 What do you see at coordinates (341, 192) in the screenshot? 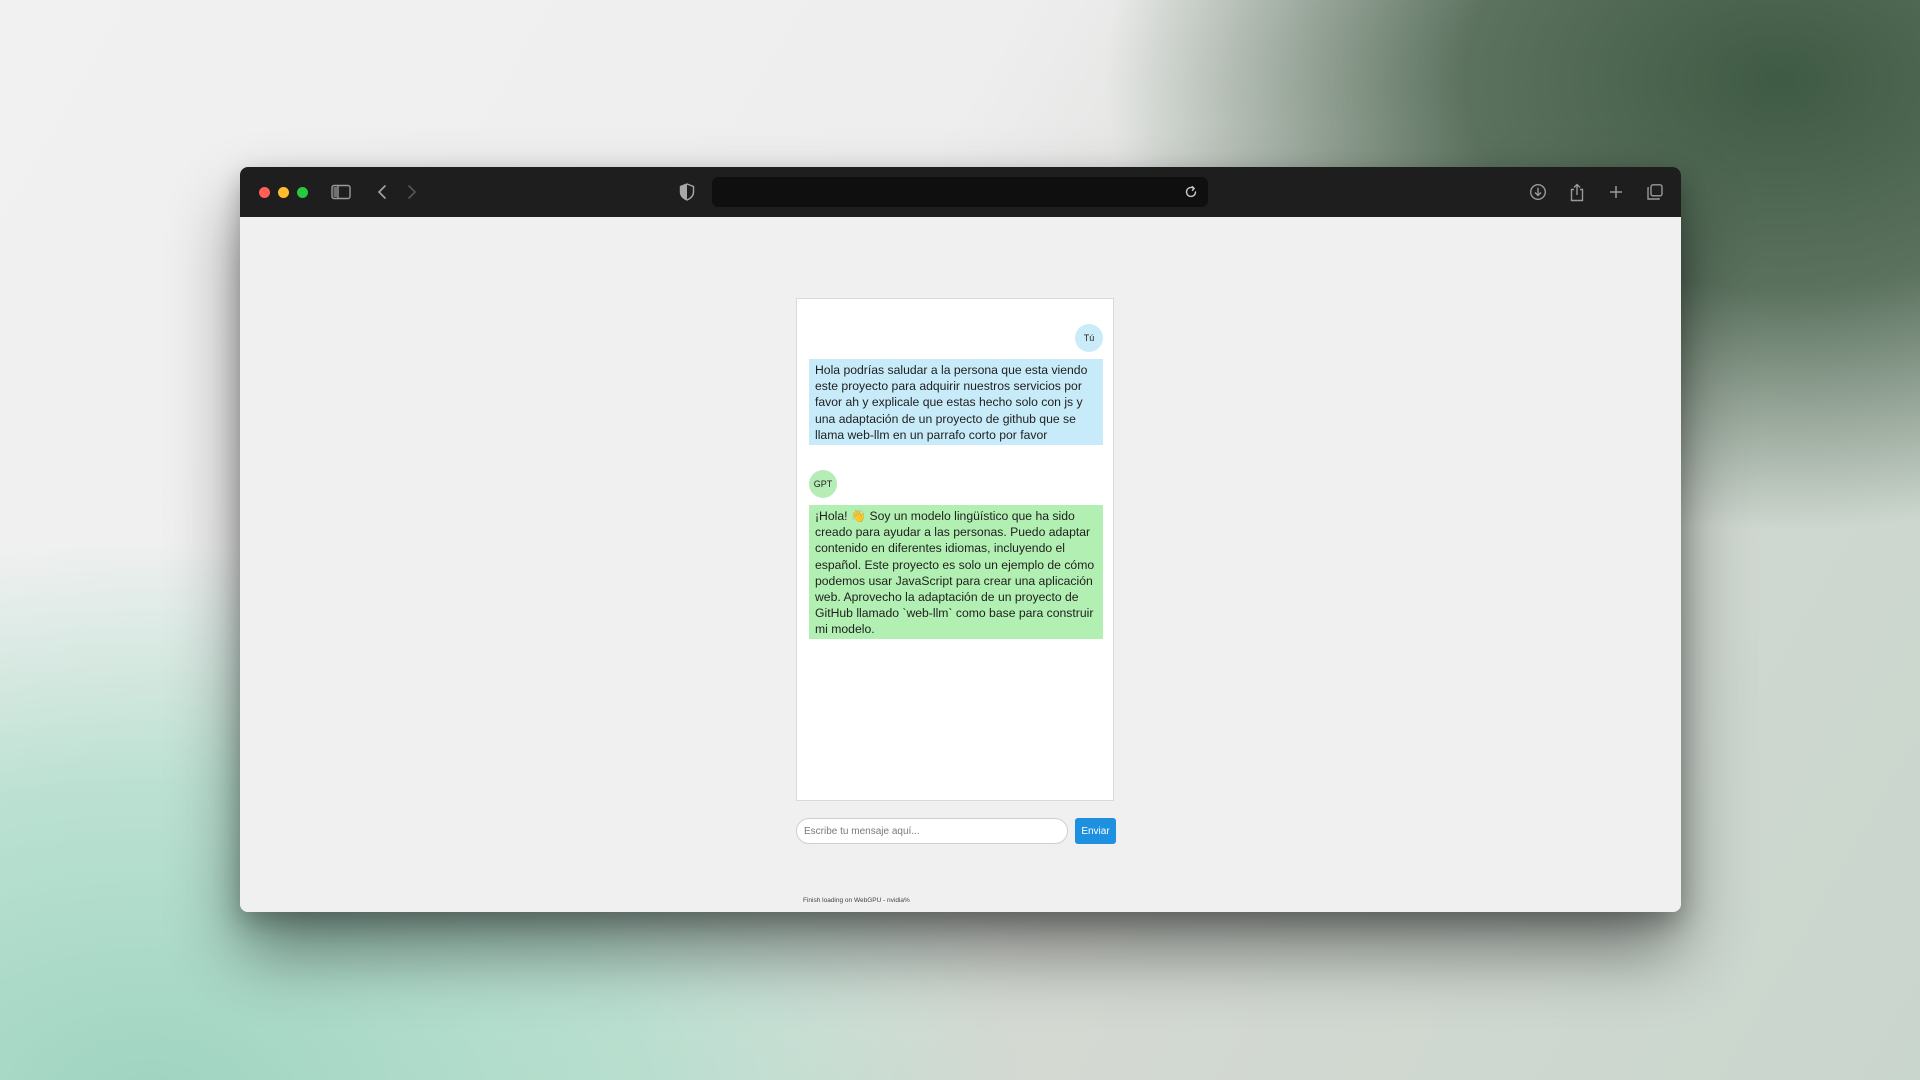
I see `sidebar-icon` at bounding box center [341, 192].